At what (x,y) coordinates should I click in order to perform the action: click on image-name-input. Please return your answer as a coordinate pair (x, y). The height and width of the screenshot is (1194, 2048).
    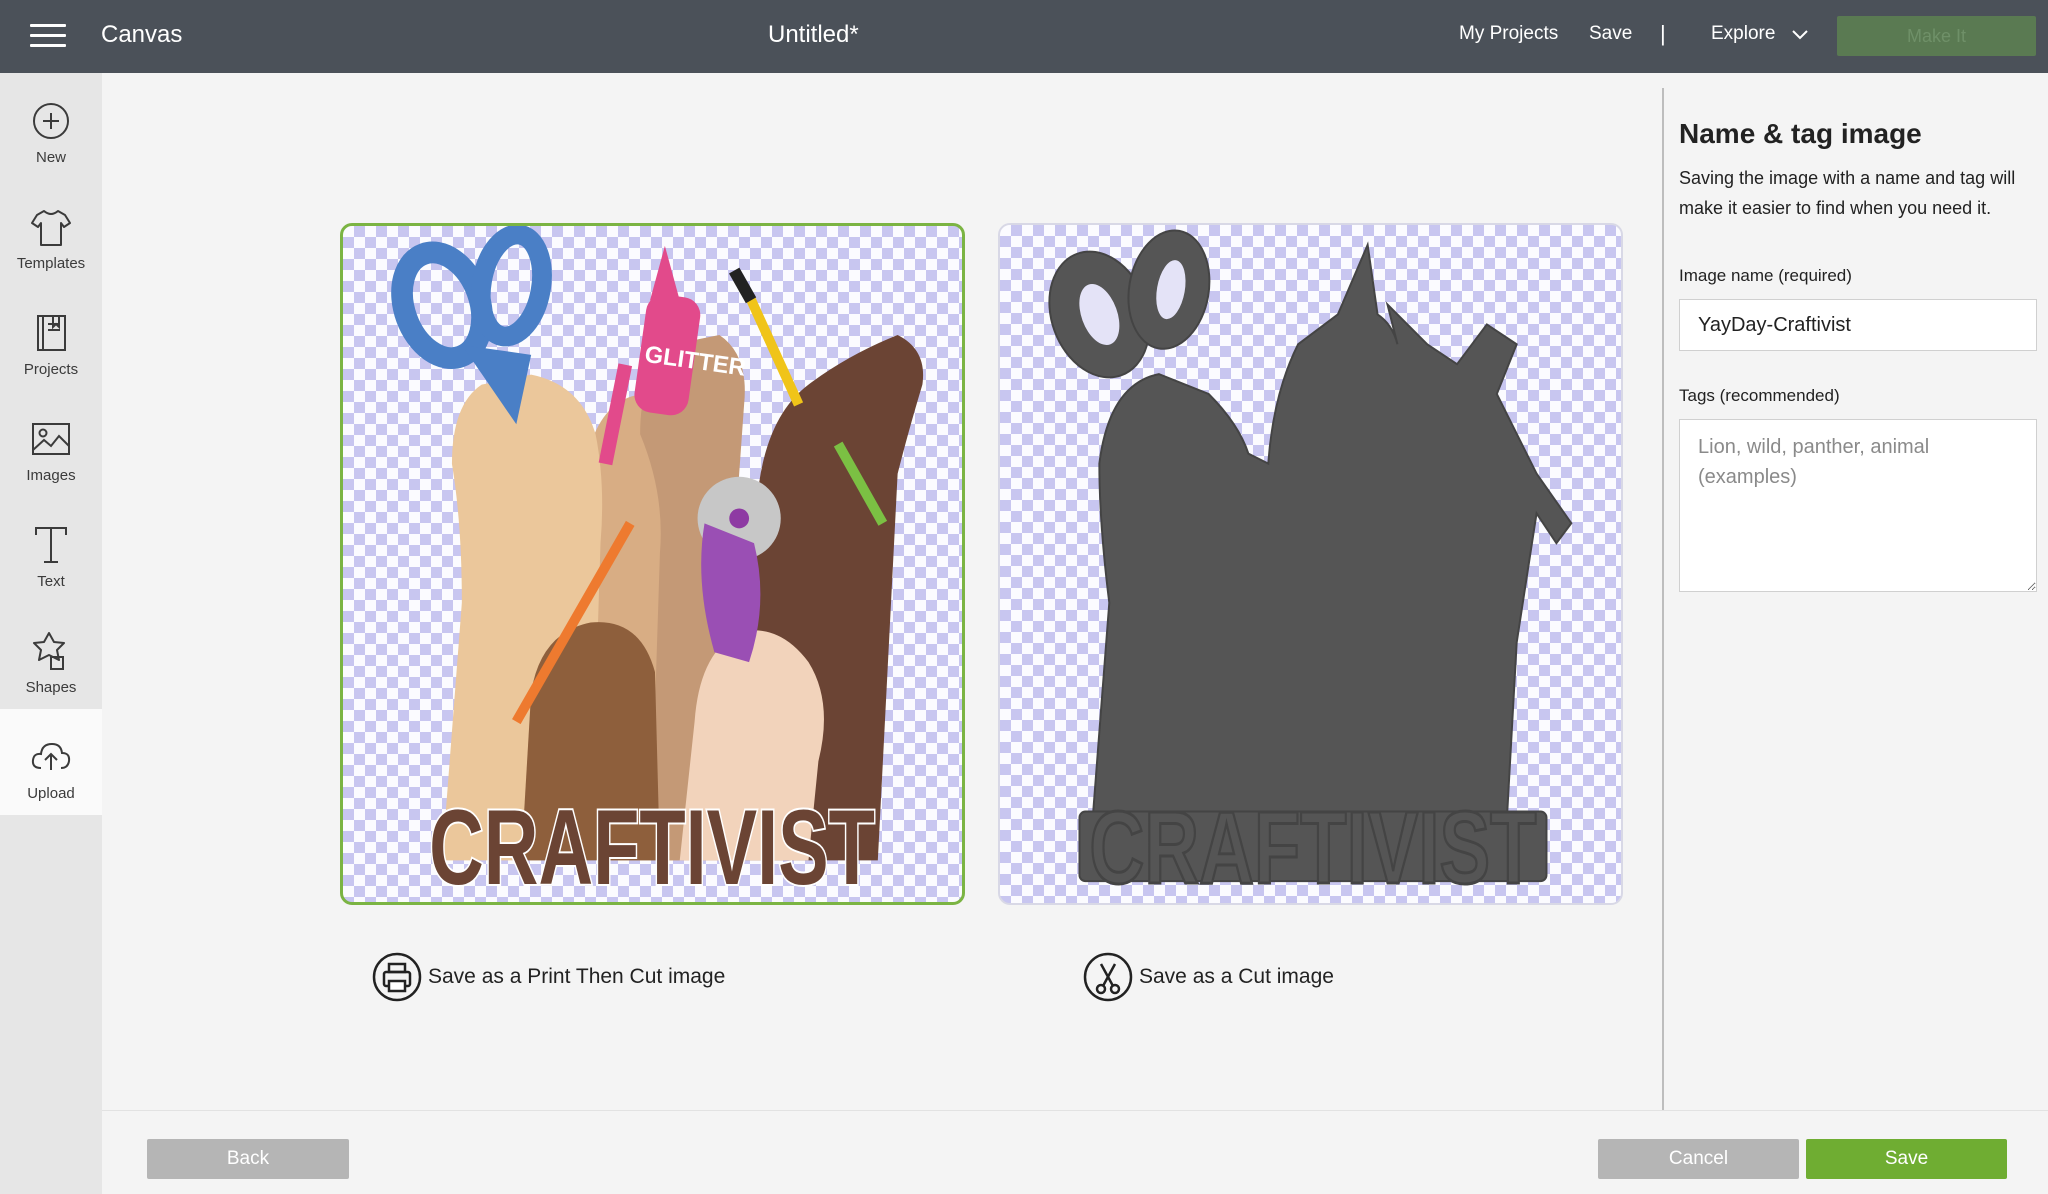
    Looking at the image, I should click on (1858, 325).